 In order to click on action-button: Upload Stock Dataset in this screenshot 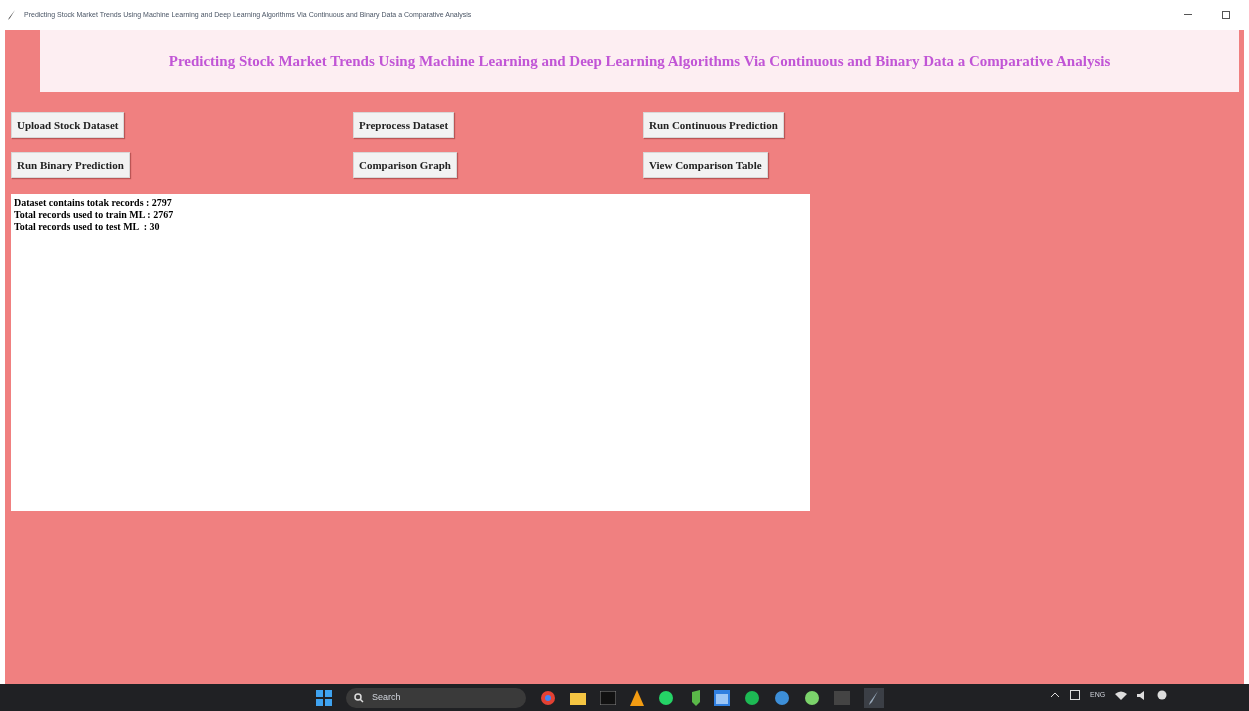, I will do `click(68, 125)`.